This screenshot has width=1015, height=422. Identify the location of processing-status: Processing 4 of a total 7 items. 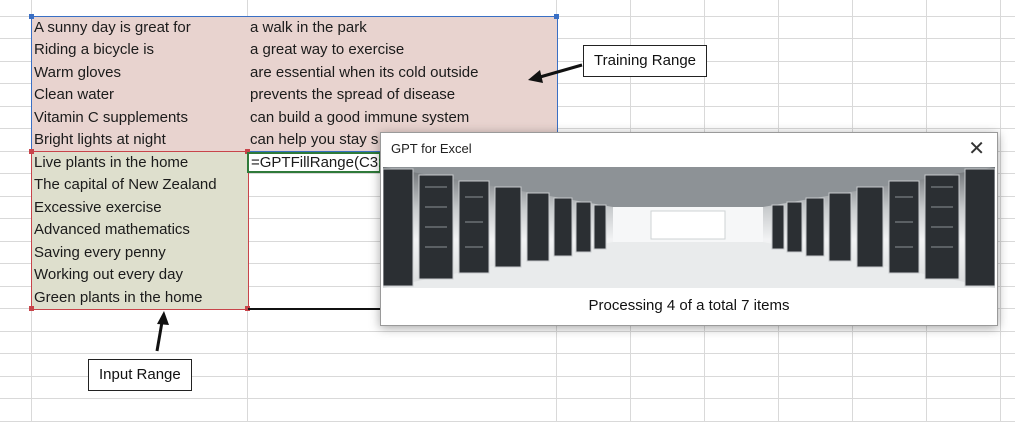
(689, 305).